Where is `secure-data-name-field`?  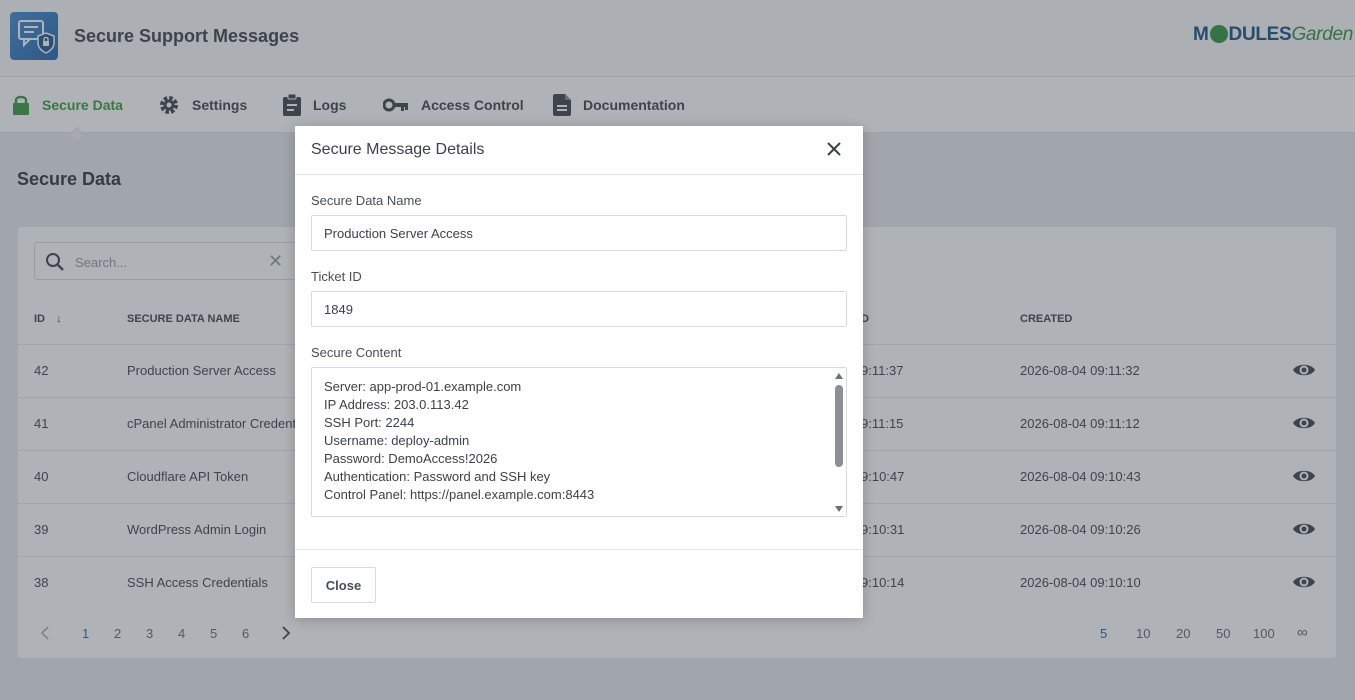 secure-data-name-field is located at coordinates (579, 233).